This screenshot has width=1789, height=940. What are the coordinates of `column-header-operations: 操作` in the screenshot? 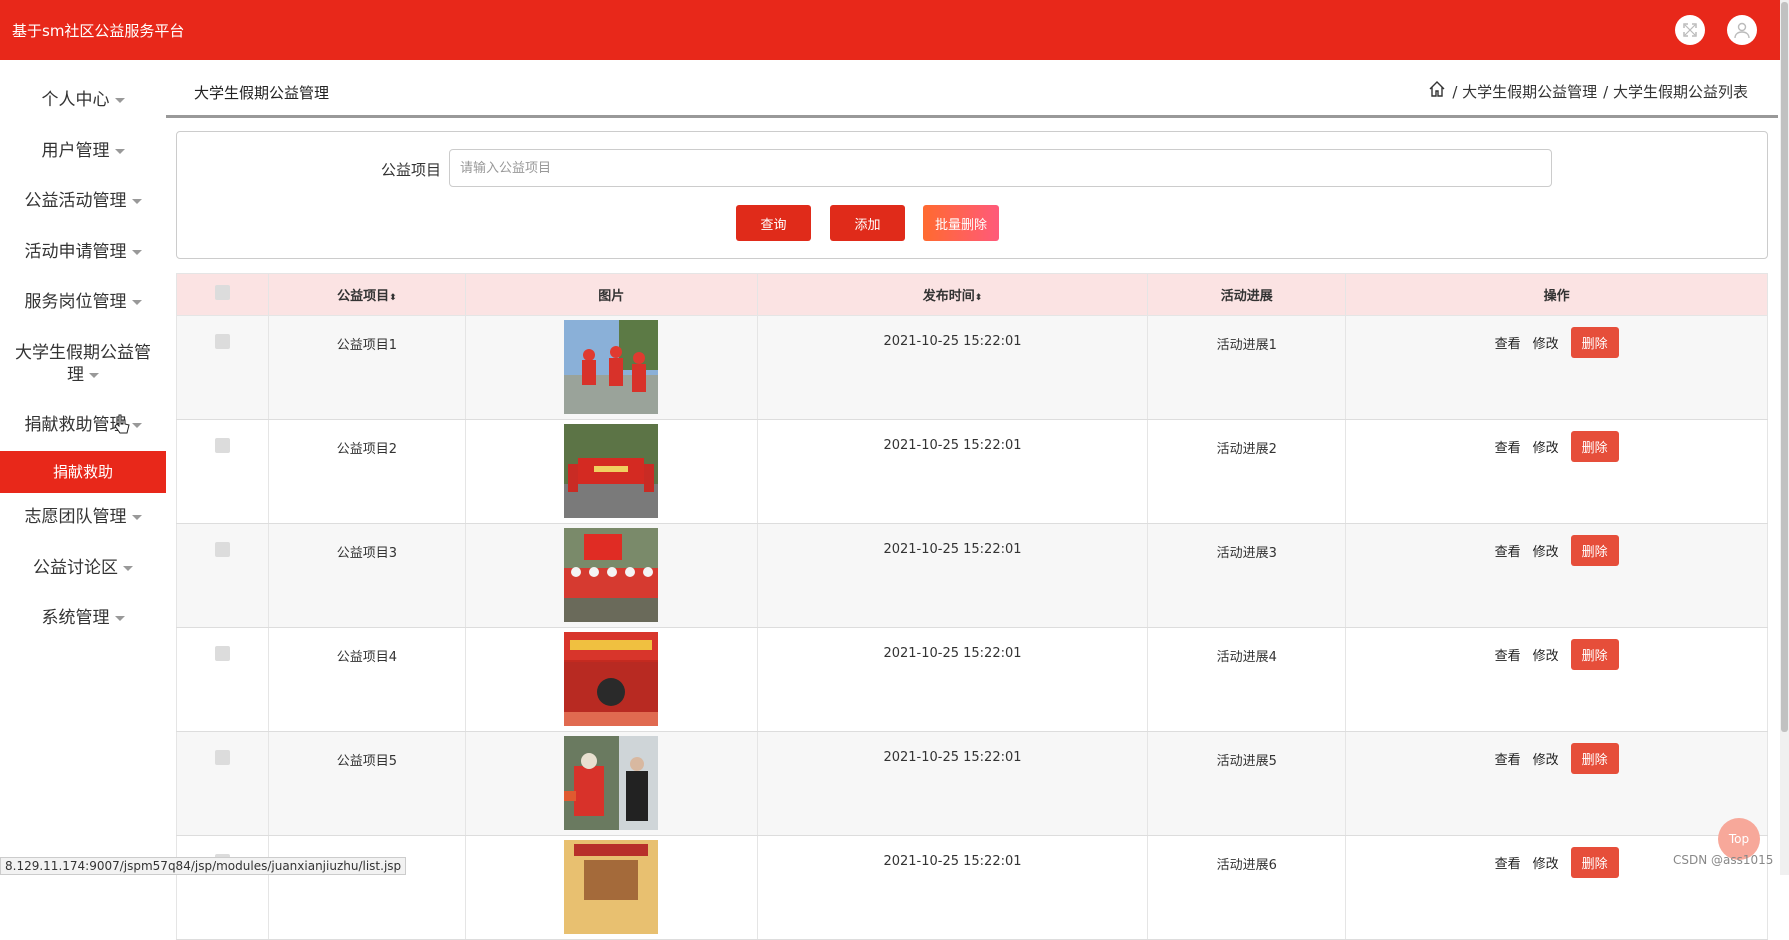 It's located at (1556, 294).